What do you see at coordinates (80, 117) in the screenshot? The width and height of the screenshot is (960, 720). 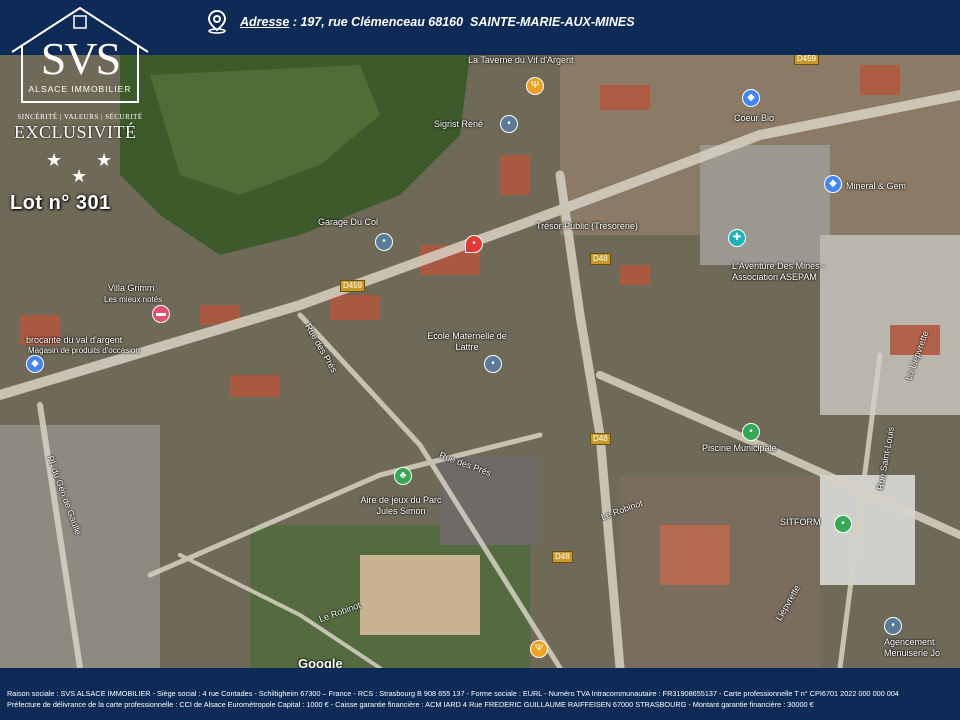 I see `logo-values: SINCÉRITÉ | VALEURS | SÉCURITÉ` at bounding box center [80, 117].